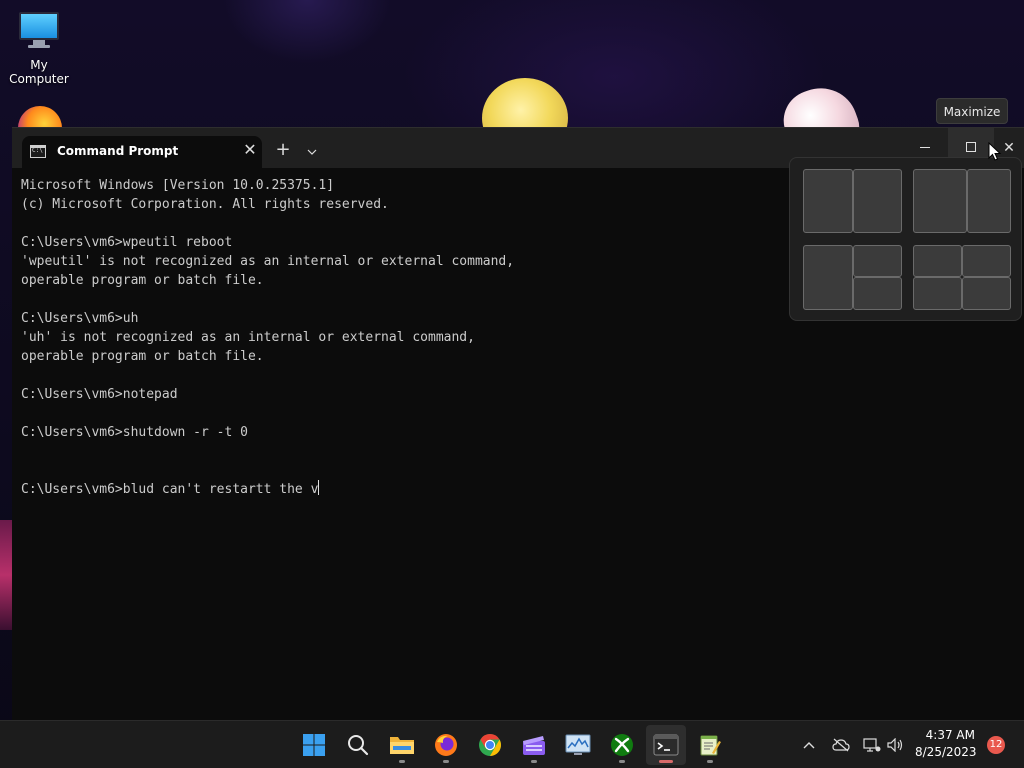 This screenshot has width=1024, height=768. What do you see at coordinates (877, 261) in the screenshot?
I see `snap-zone-top-right` at bounding box center [877, 261].